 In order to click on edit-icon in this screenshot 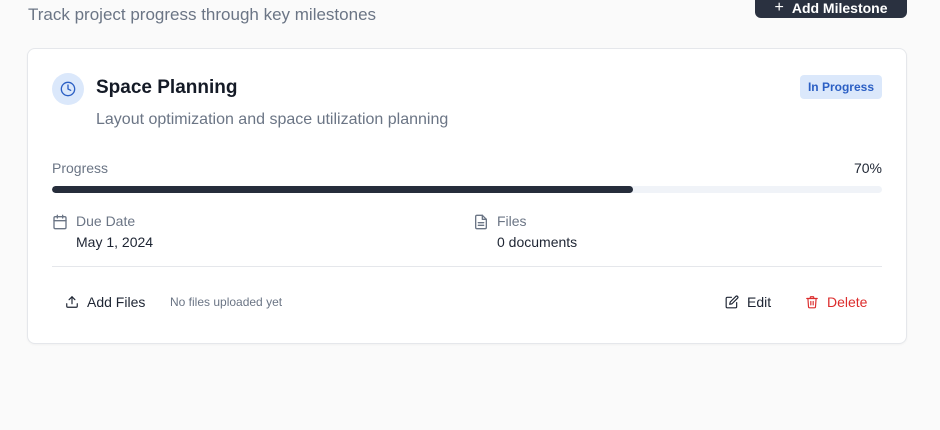, I will do `click(732, 302)`.